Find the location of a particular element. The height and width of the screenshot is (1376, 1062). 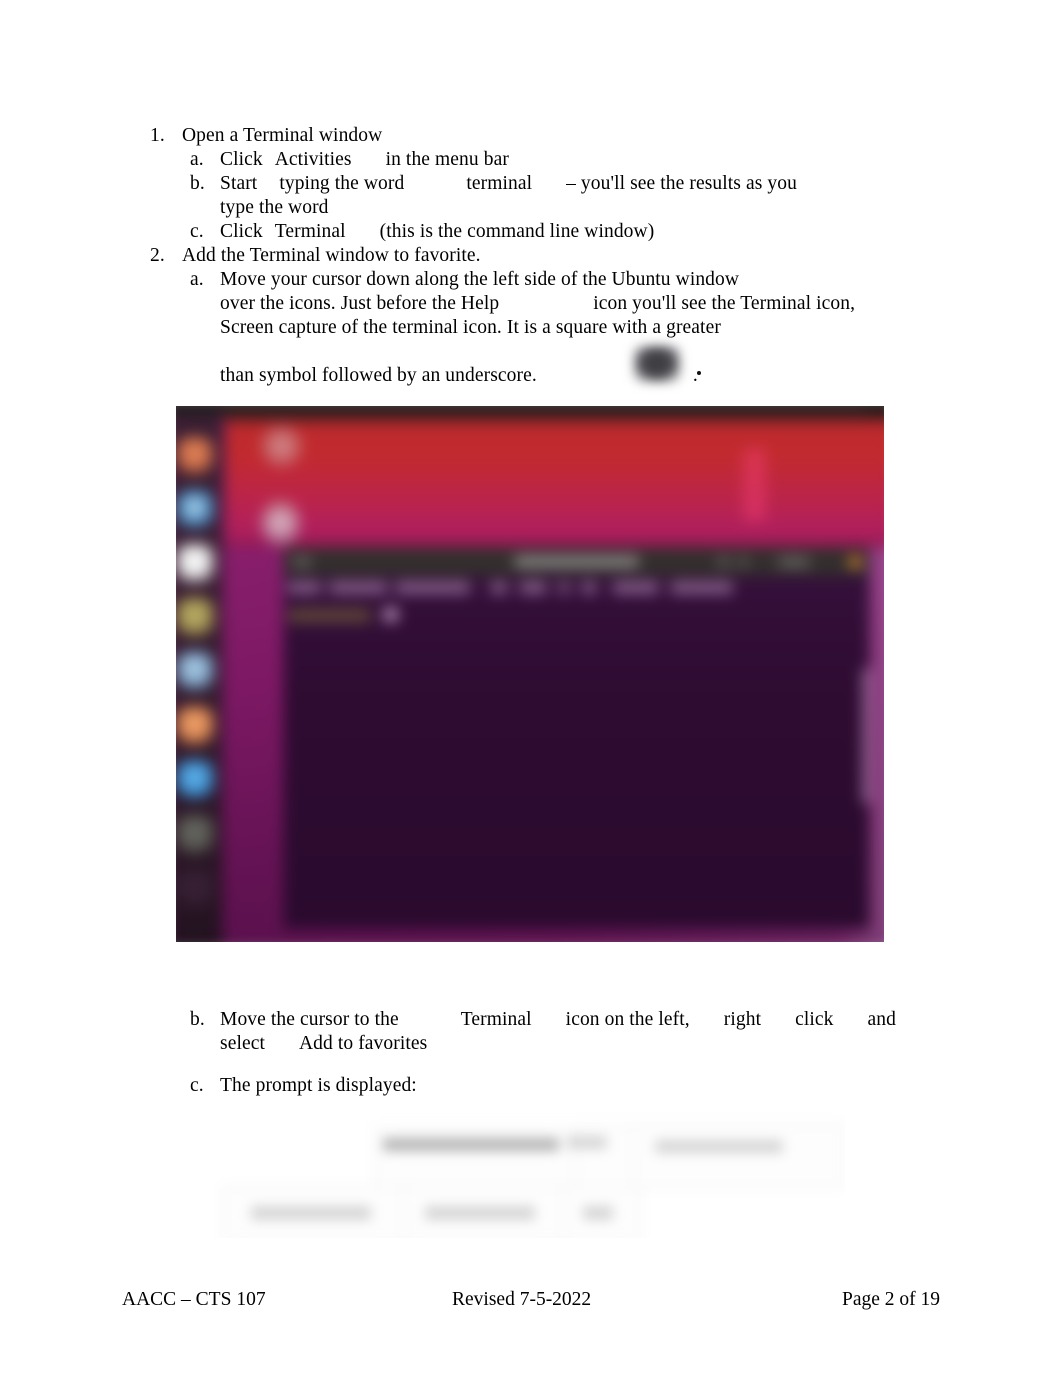

terminal-icon is located at coordinates (657, 364).